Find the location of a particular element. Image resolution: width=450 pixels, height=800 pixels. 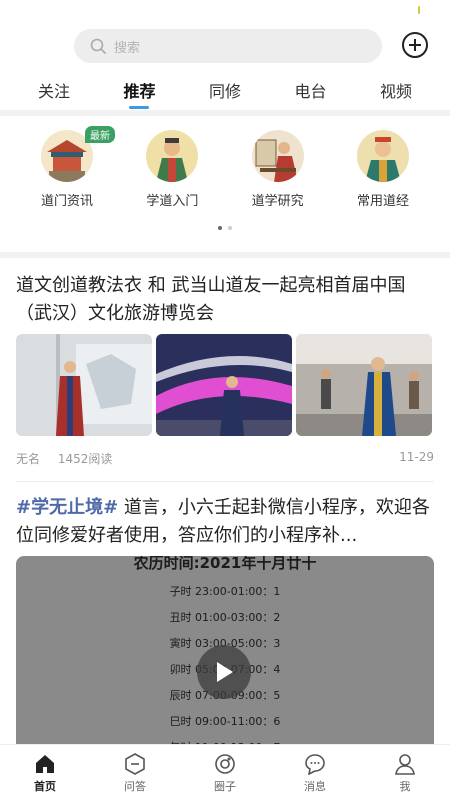

play-icon is located at coordinates (225, 672).